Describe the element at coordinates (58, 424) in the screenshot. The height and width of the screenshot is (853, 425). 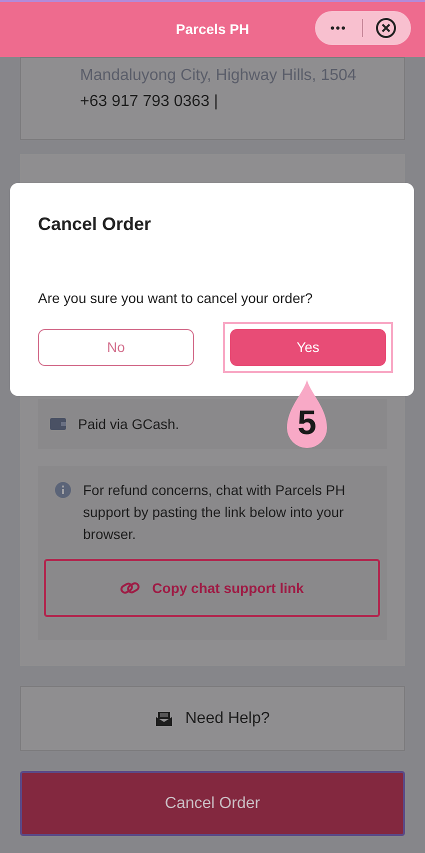
I see `wallet-icon` at that location.